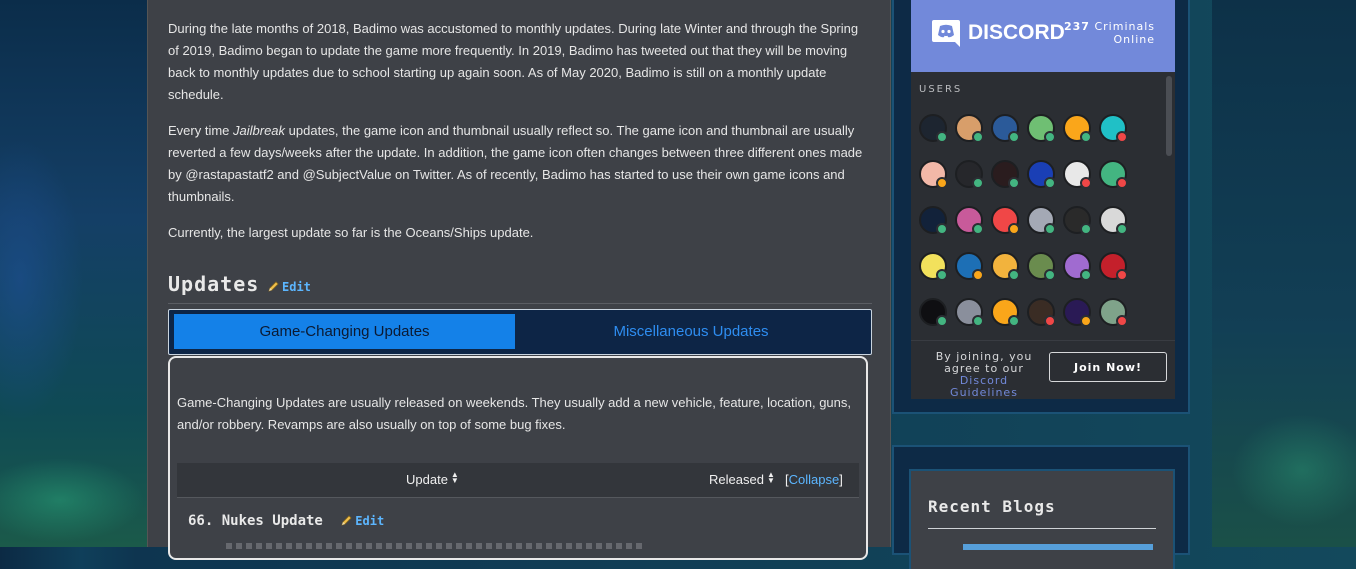 Image resolution: width=1356 pixels, height=569 pixels. What do you see at coordinates (946, 33) in the screenshot?
I see `discord-logo-icon` at bounding box center [946, 33].